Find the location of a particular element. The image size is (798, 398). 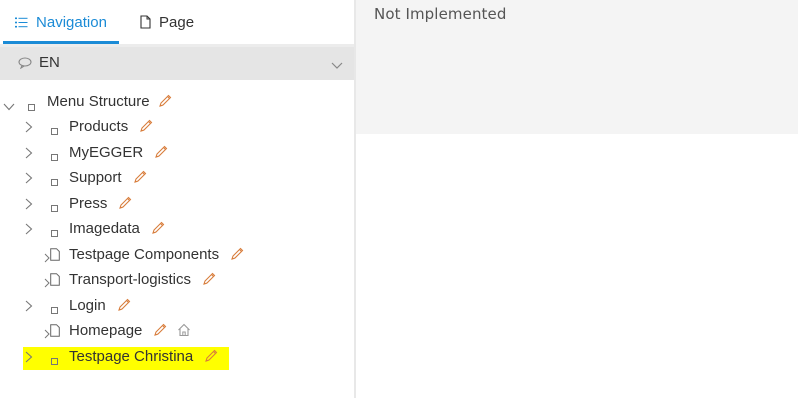

tree-item-label: Imagedata is located at coordinates (104, 228).